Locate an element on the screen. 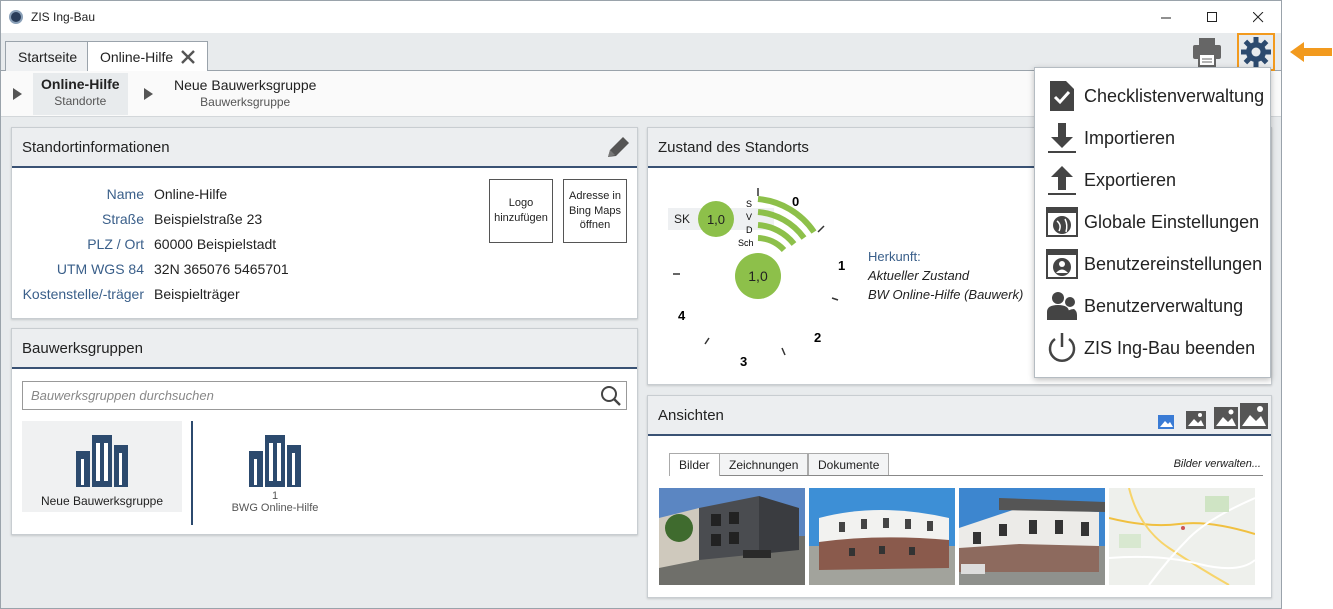 The height and width of the screenshot is (609, 1333). bwg-tile-neue: Neue Bauwerksgruppe is located at coordinates (102, 466).